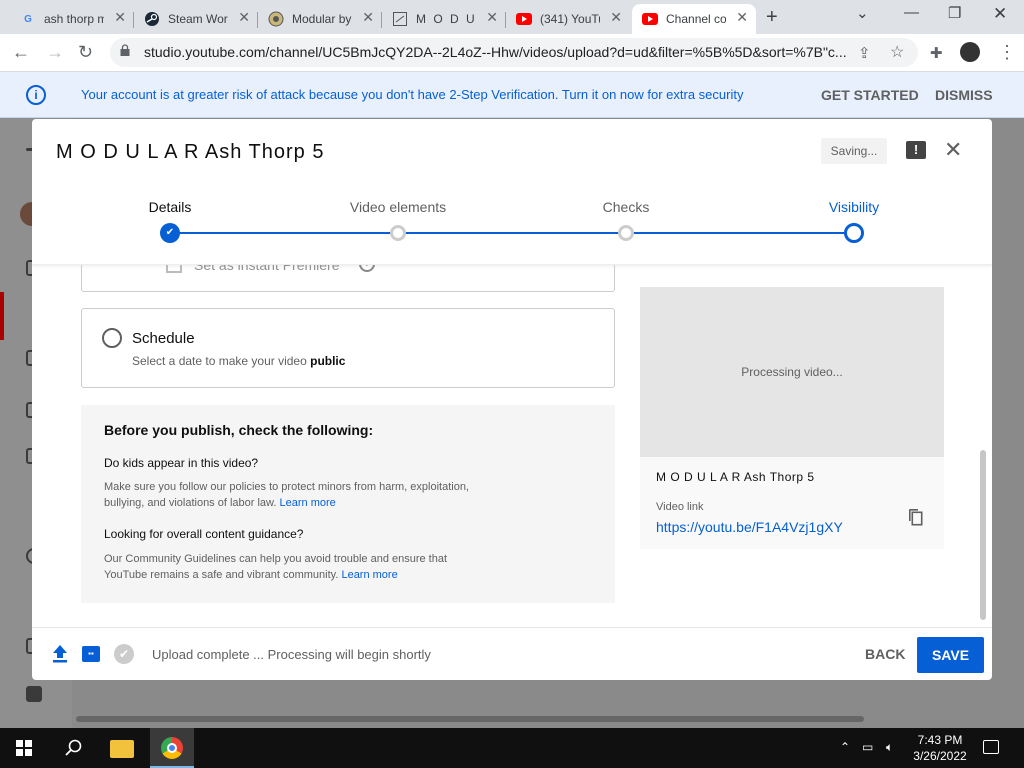 The image size is (1024, 768). I want to click on kids-paragraph-line: bullying, and violations of labor law., so click(192, 503).